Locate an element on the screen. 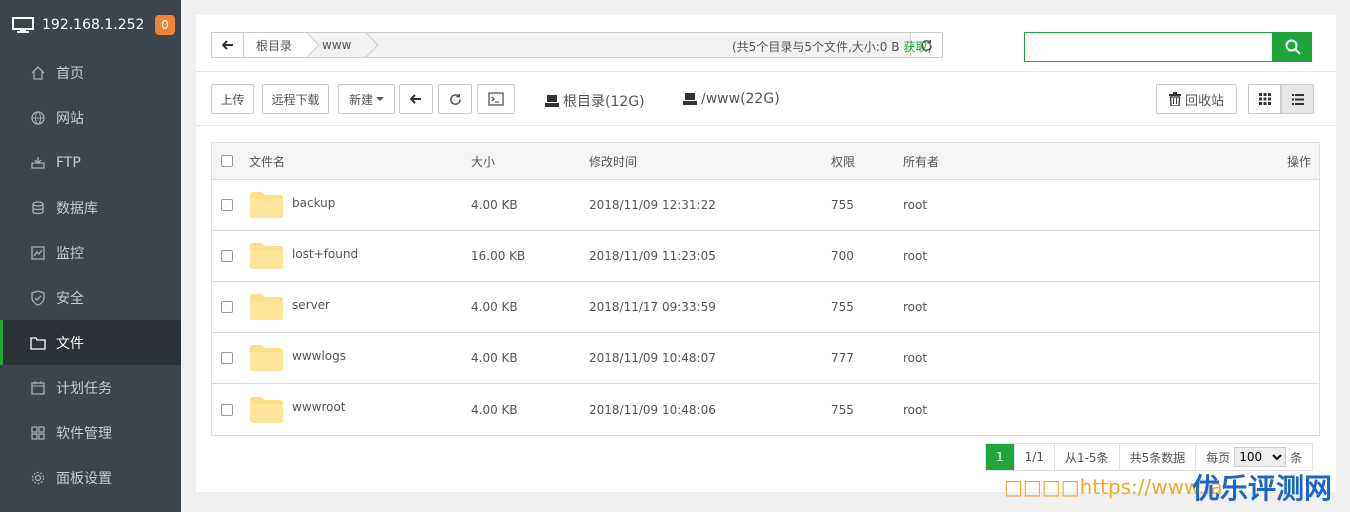 The height and width of the screenshot is (512, 1350). calendar-icon is located at coordinates (38, 387).